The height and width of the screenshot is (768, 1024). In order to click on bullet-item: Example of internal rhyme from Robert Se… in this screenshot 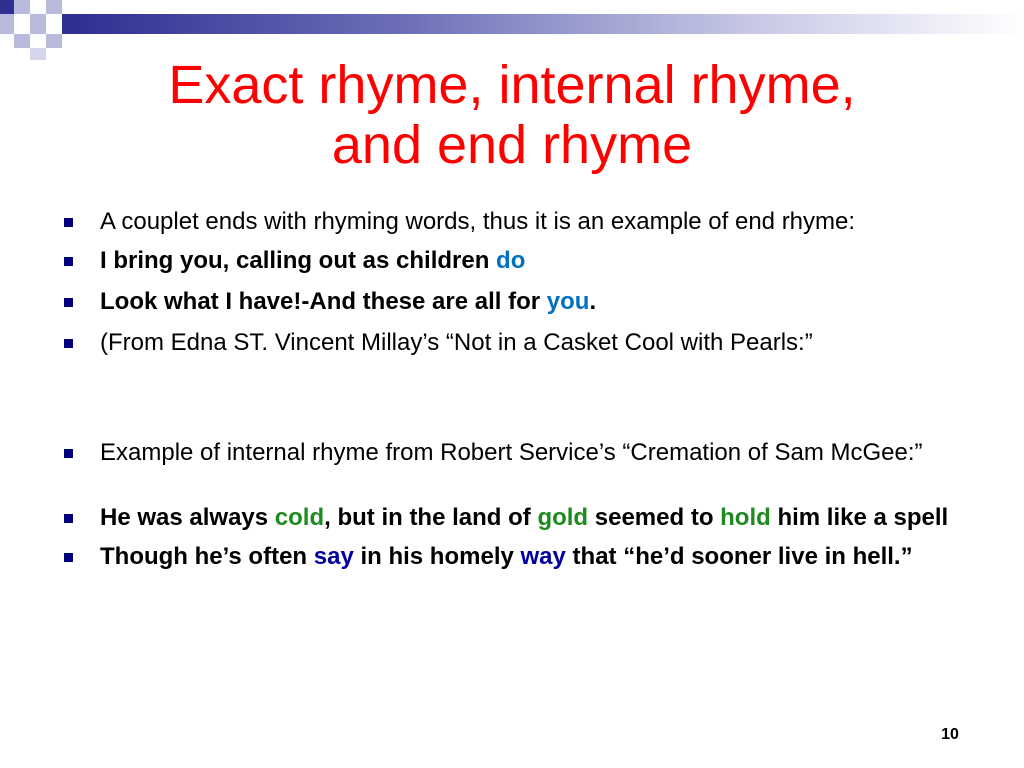, I will do `click(522, 452)`.